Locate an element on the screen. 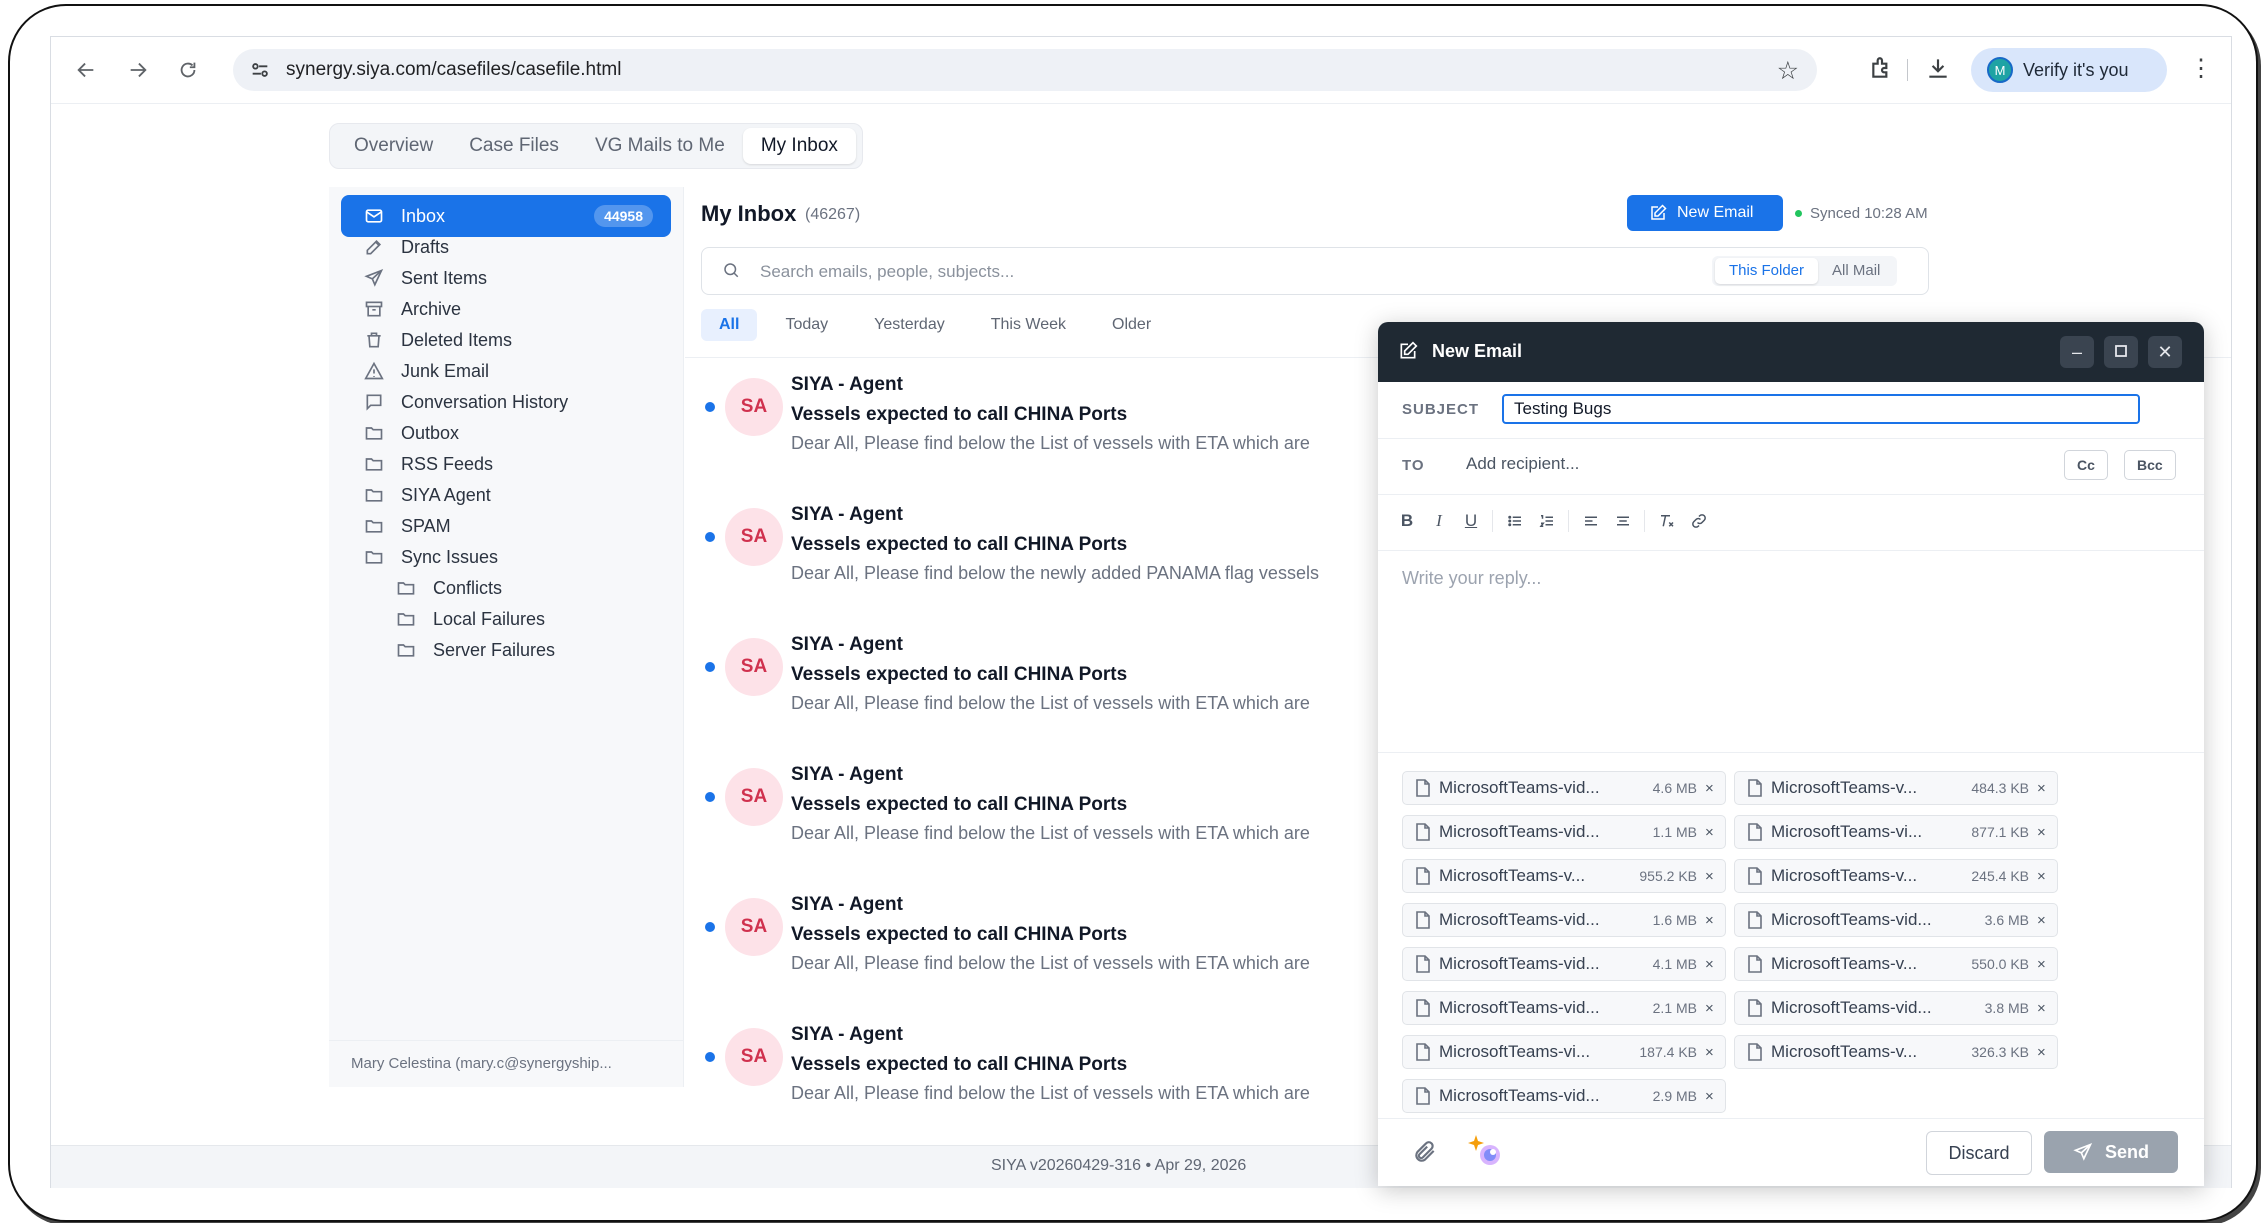 The image size is (2264, 1223). sidebar-item-label: Junk Email is located at coordinates (445, 370).